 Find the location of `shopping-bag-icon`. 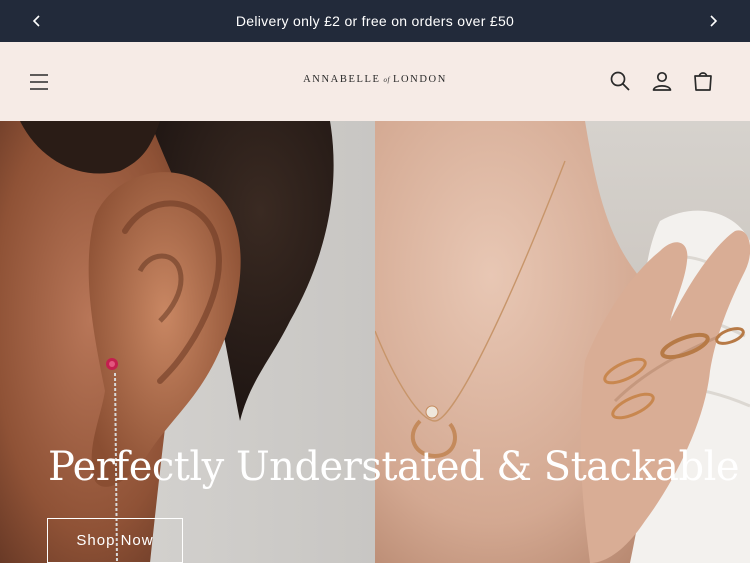

shopping-bag-icon is located at coordinates (703, 81).